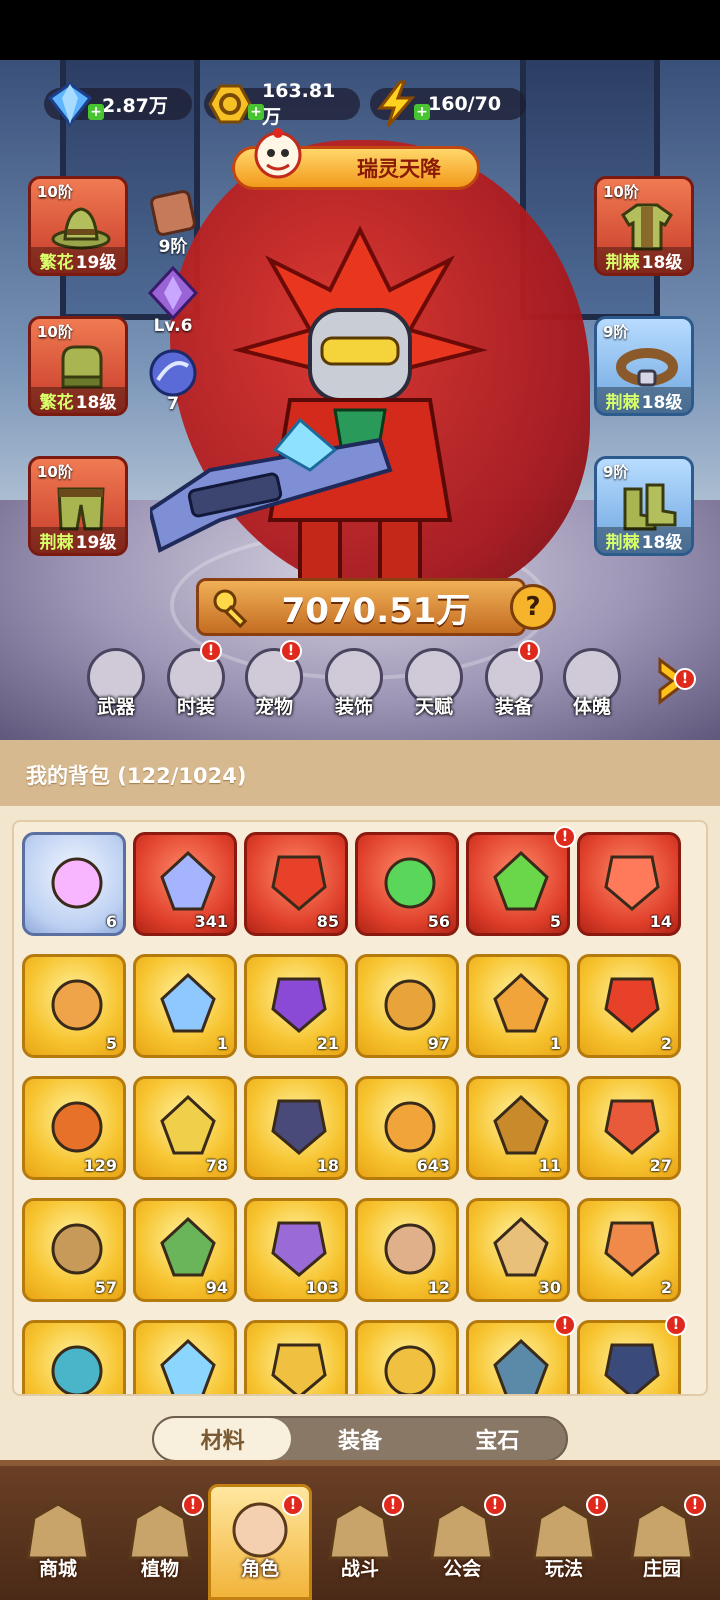 This screenshot has width=720, height=1600. I want to click on item-count: 6, so click(111, 921).